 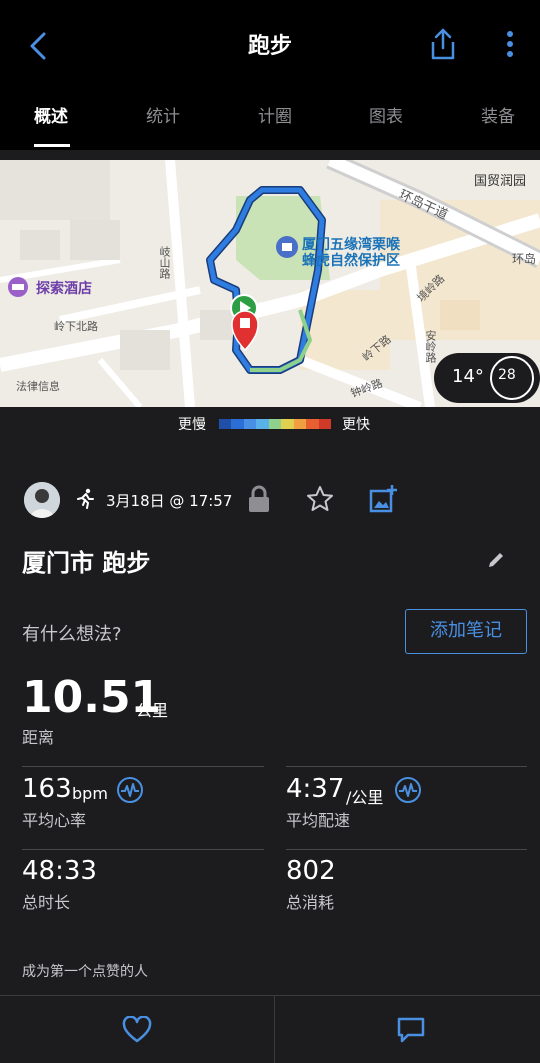 What do you see at coordinates (38, 386) in the screenshot?
I see `legal-info-link: 法律信息` at bounding box center [38, 386].